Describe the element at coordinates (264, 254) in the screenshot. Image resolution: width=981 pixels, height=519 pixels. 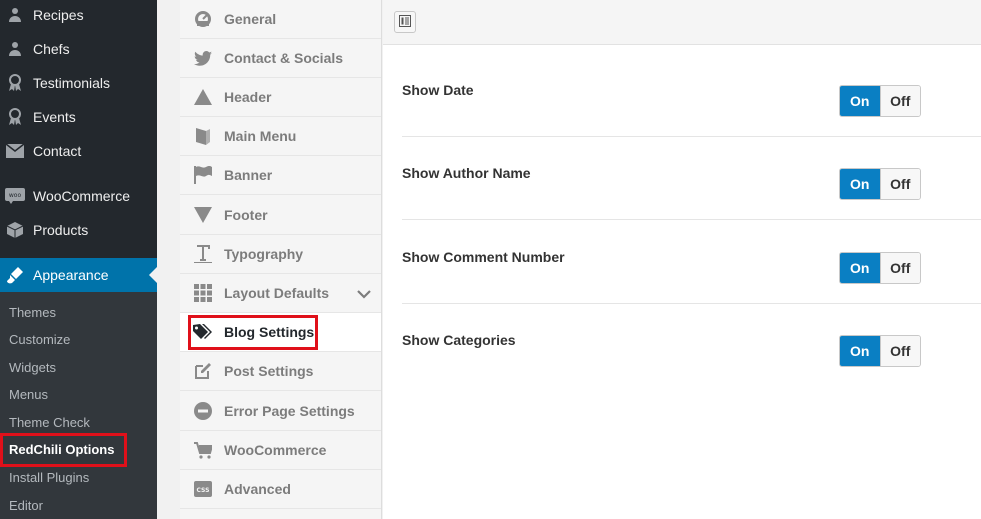
I see `nav-item-label: Typography` at that location.